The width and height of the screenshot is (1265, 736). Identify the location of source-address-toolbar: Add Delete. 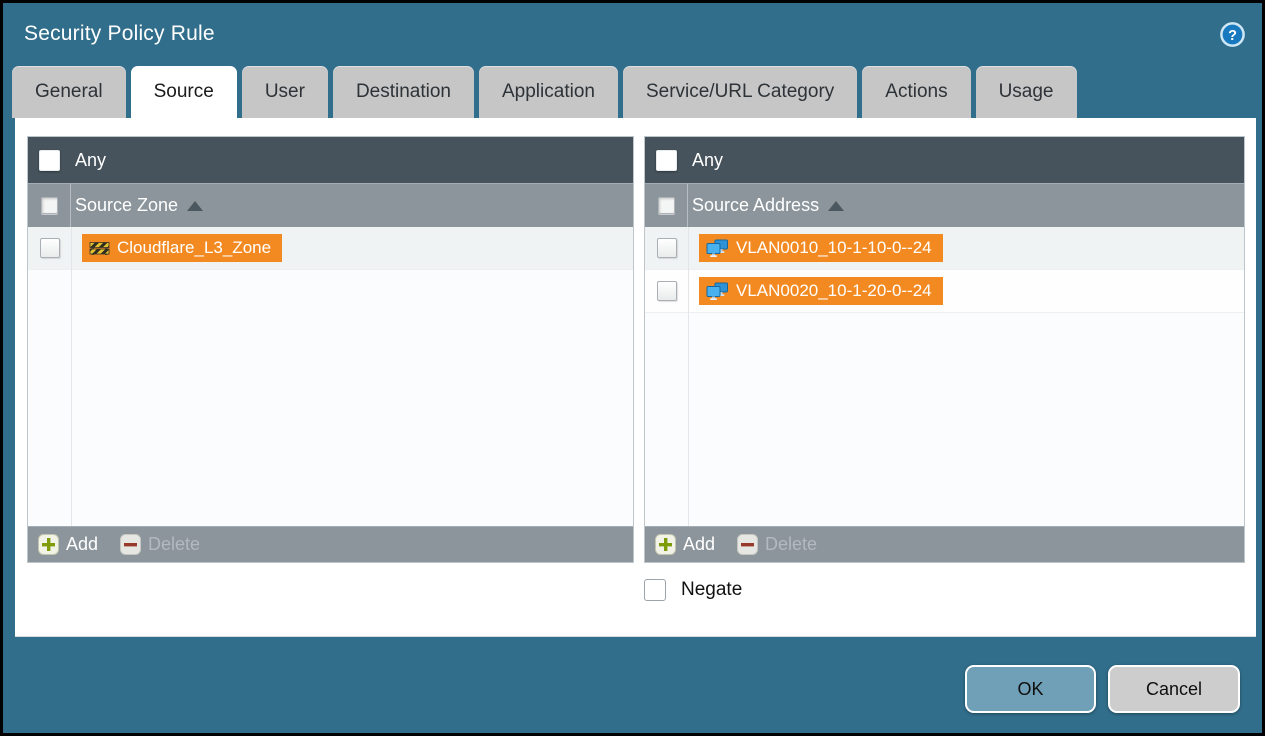
(944, 544).